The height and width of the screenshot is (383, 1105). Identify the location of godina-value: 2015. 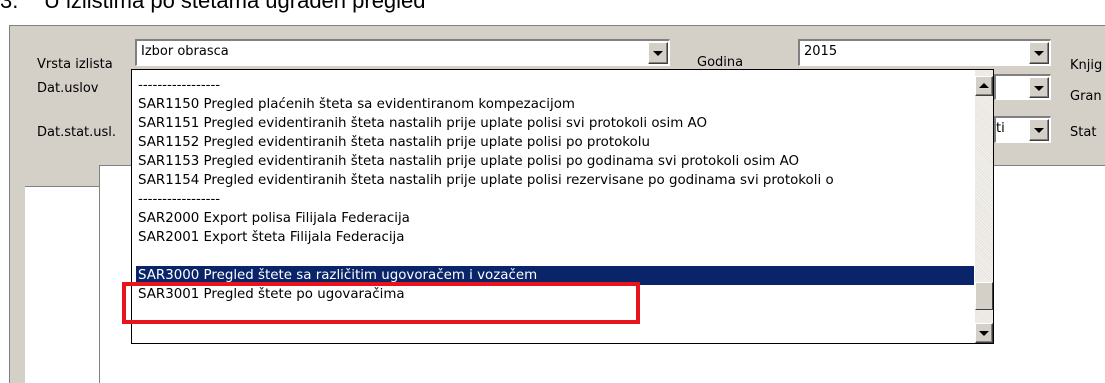
(821, 51).